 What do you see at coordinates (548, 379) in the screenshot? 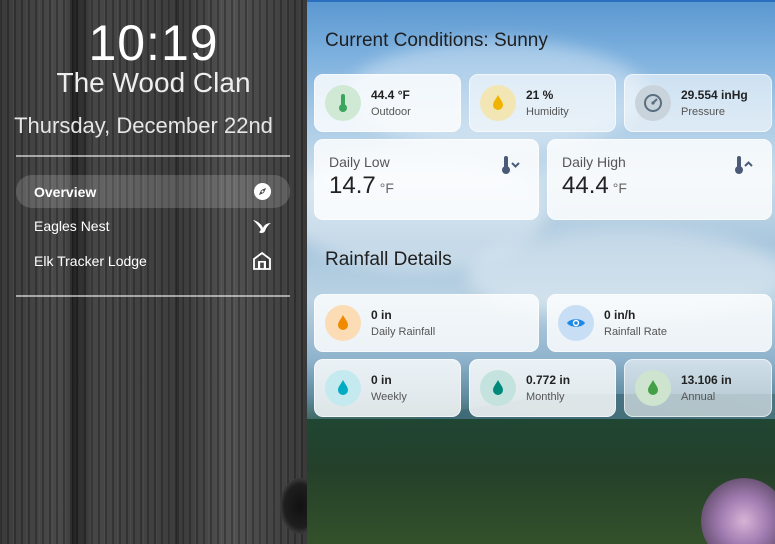
I see `monthly-rainfall-value: 0.772 in` at bounding box center [548, 379].